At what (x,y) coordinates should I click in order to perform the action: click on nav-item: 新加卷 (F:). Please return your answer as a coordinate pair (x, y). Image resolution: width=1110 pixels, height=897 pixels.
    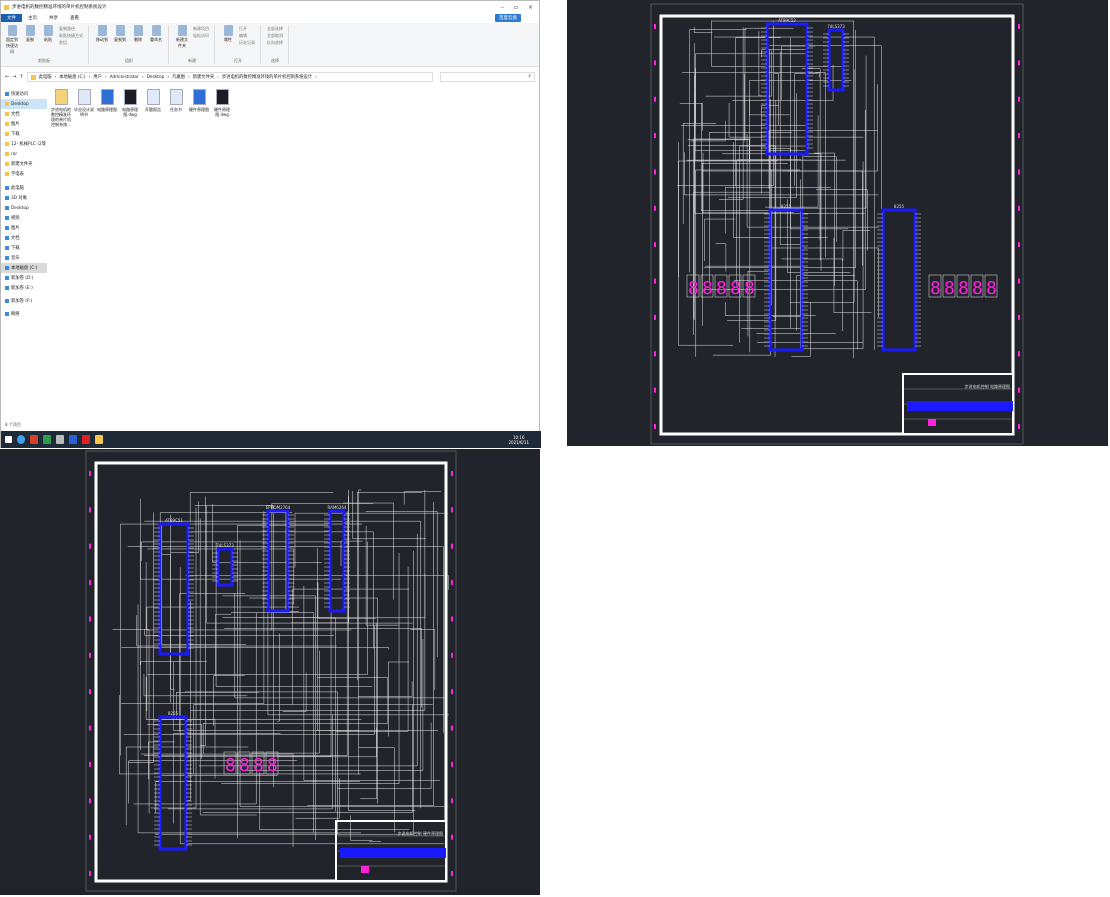
    Looking at the image, I should click on (24, 301).